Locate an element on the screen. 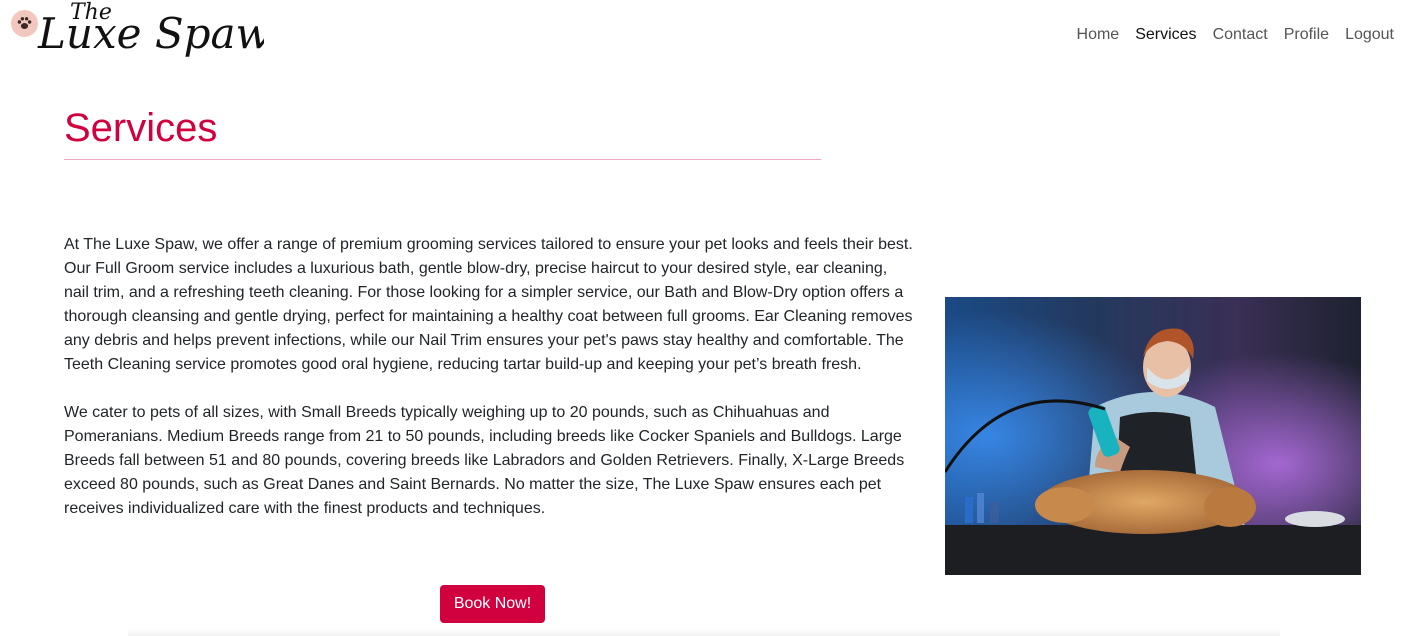 Image resolution: width=1407 pixels, height=636 pixels. brand-wordmark: The Luxe Spaw is located at coordinates (150, 29).